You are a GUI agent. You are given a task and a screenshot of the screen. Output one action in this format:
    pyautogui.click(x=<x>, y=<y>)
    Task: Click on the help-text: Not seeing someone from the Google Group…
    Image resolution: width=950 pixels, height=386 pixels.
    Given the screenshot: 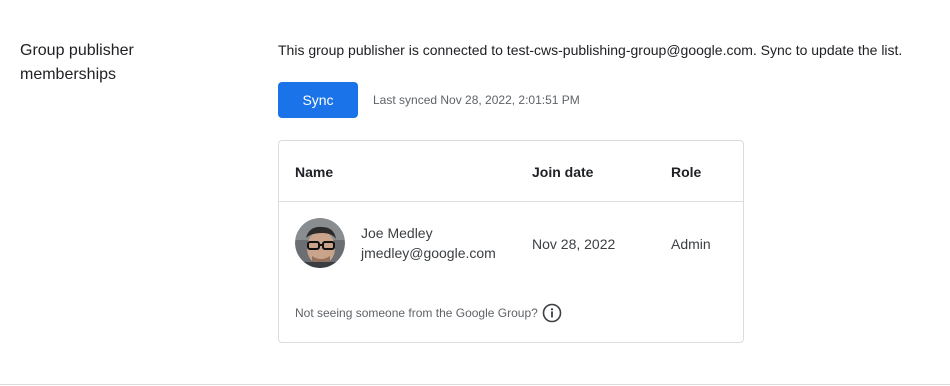 What is the action you would take?
    pyautogui.click(x=416, y=313)
    